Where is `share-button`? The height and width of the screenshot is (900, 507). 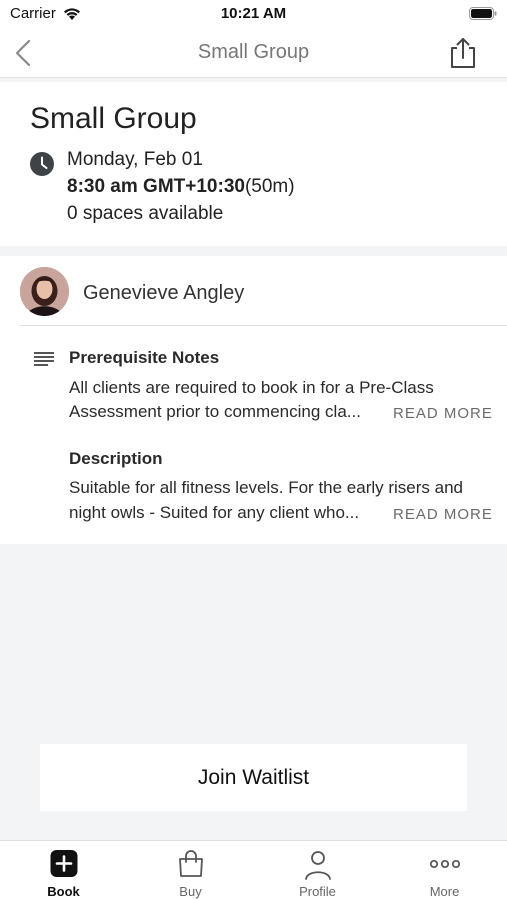
share-button is located at coordinates (463, 53).